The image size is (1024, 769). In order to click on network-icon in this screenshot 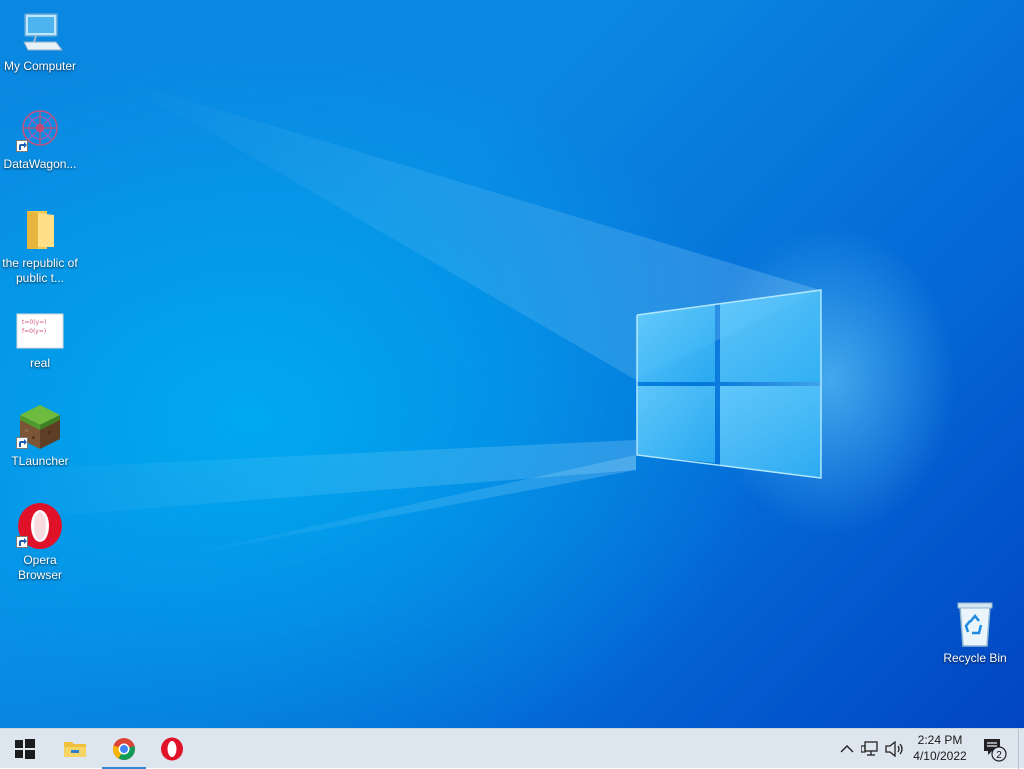, I will do `click(869, 748)`.